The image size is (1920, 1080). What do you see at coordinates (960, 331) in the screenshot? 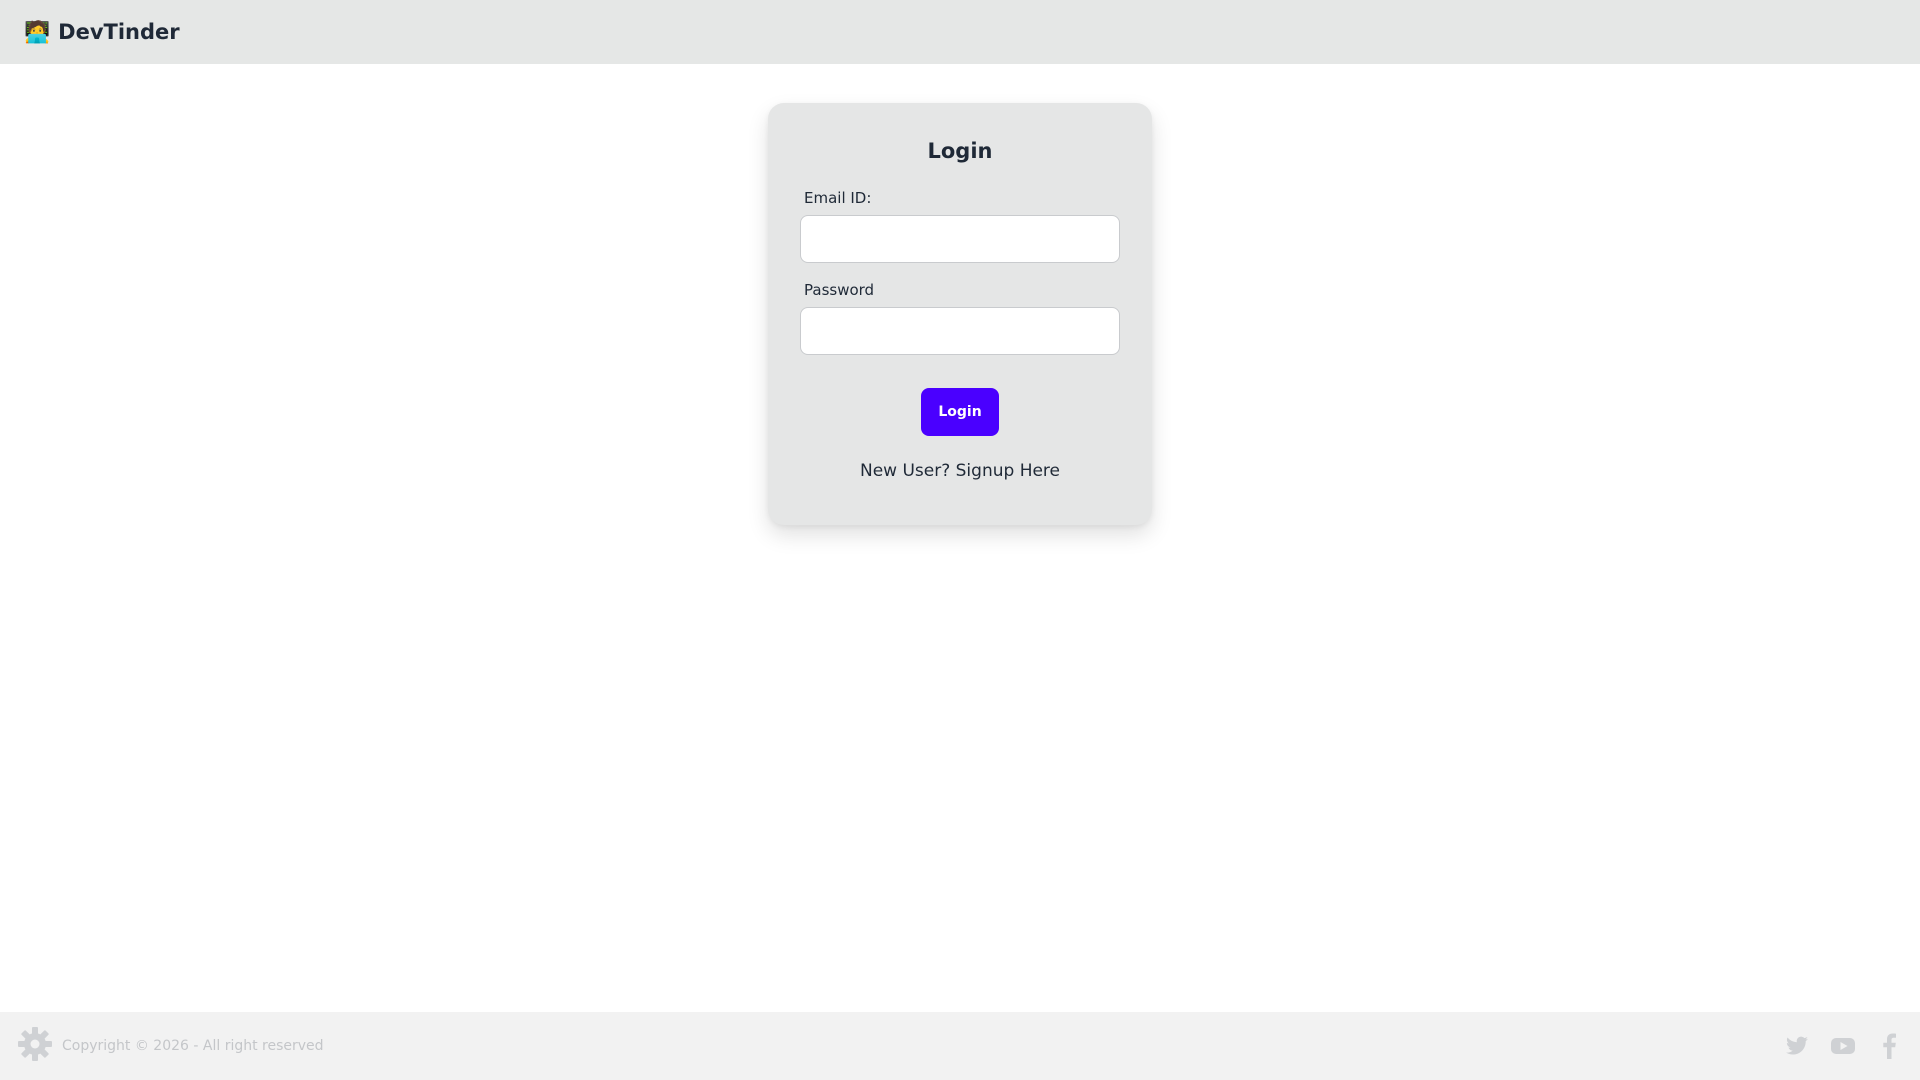
I see `password-field` at bounding box center [960, 331].